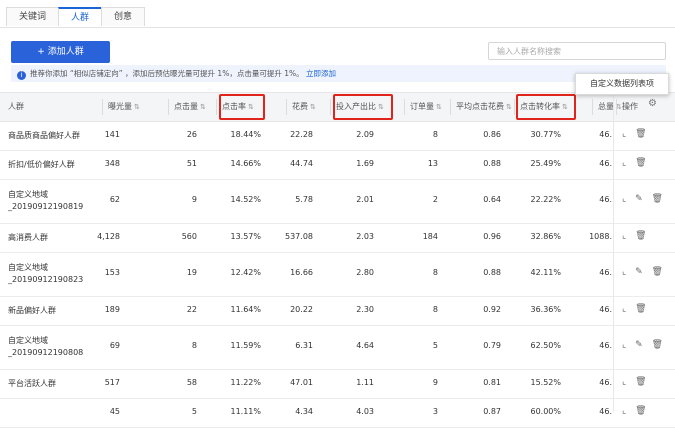 The image size is (675, 428). I want to click on cell-exposure: 517, so click(112, 382).